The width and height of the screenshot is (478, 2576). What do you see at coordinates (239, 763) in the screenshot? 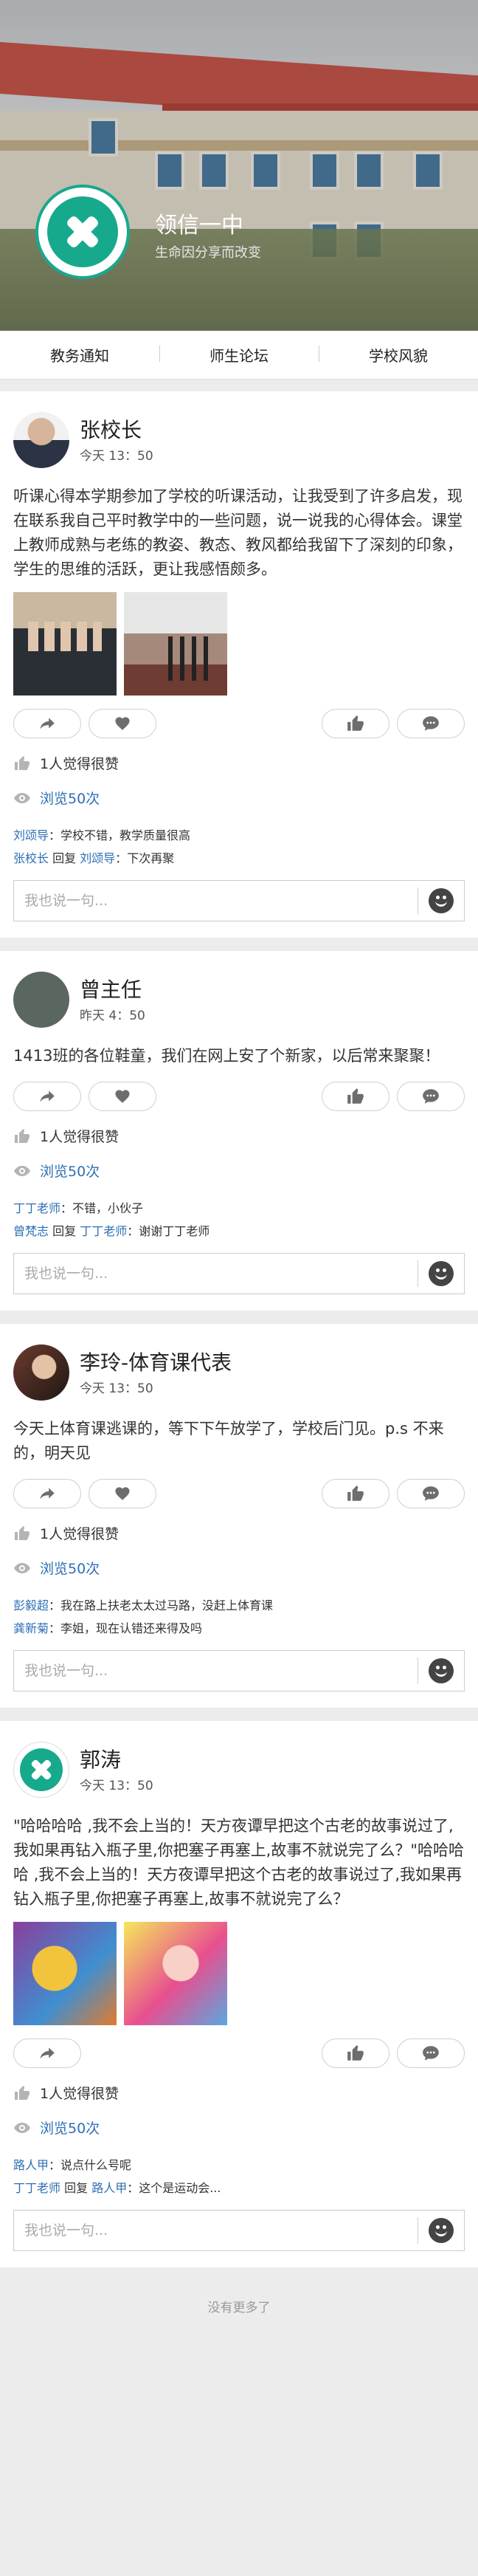
I see `likes-row: 1人觉得很赞` at bounding box center [239, 763].